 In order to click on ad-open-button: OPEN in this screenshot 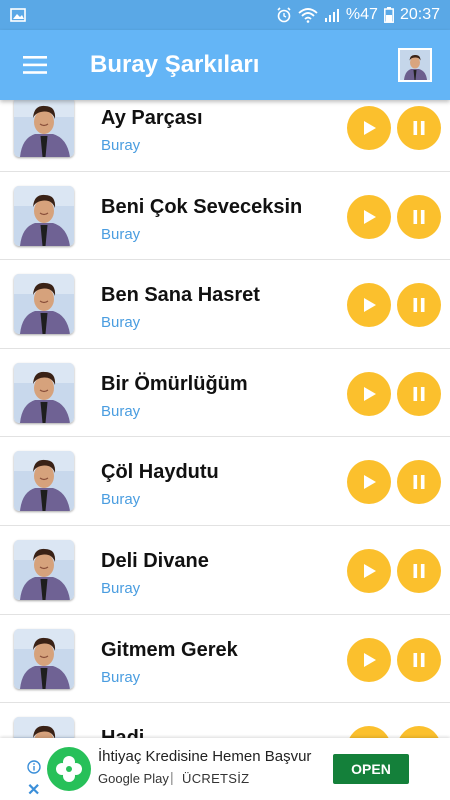, I will do `click(371, 769)`.